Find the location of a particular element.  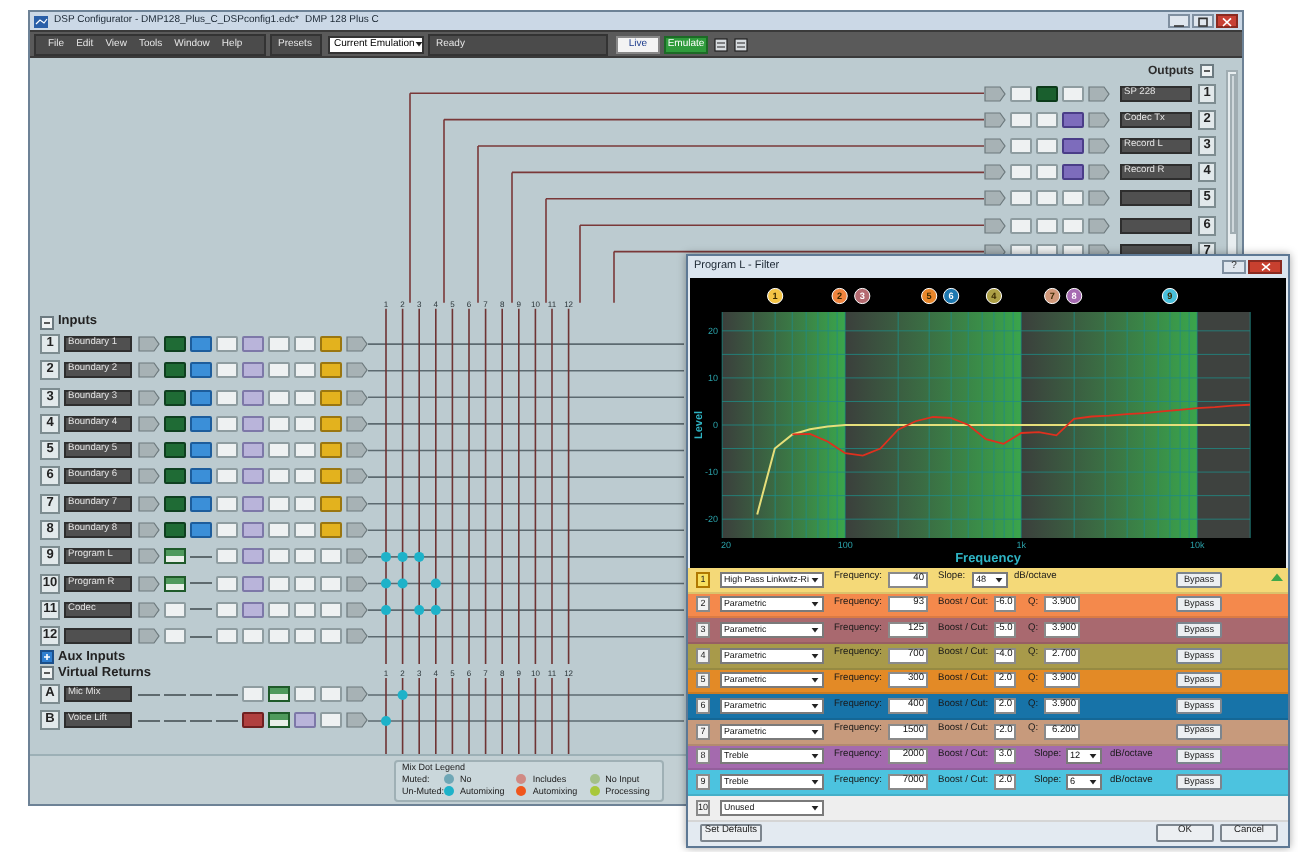

scroll-up-icon is located at coordinates (1277, 577).